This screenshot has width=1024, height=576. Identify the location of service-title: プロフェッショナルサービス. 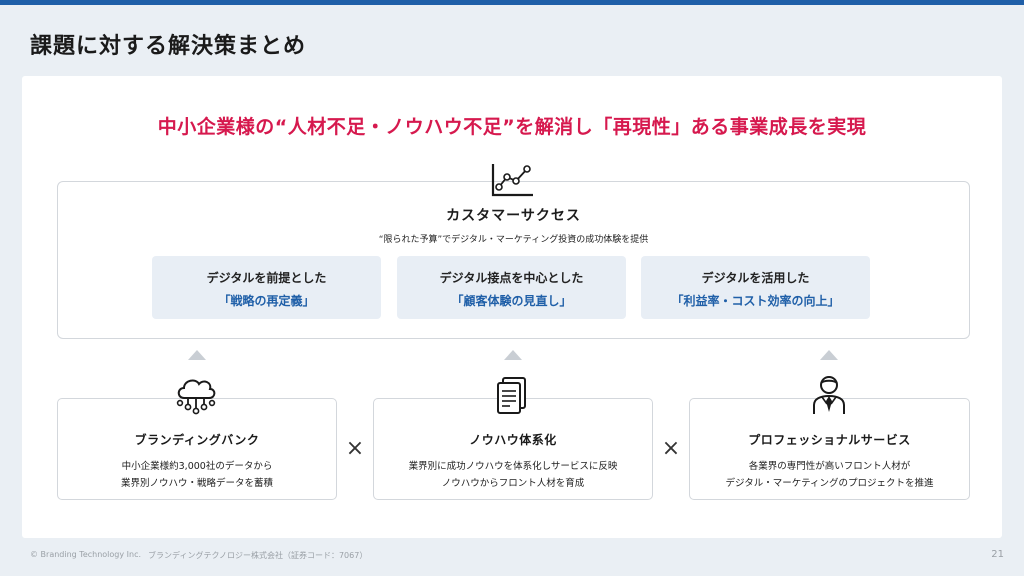
(829, 440).